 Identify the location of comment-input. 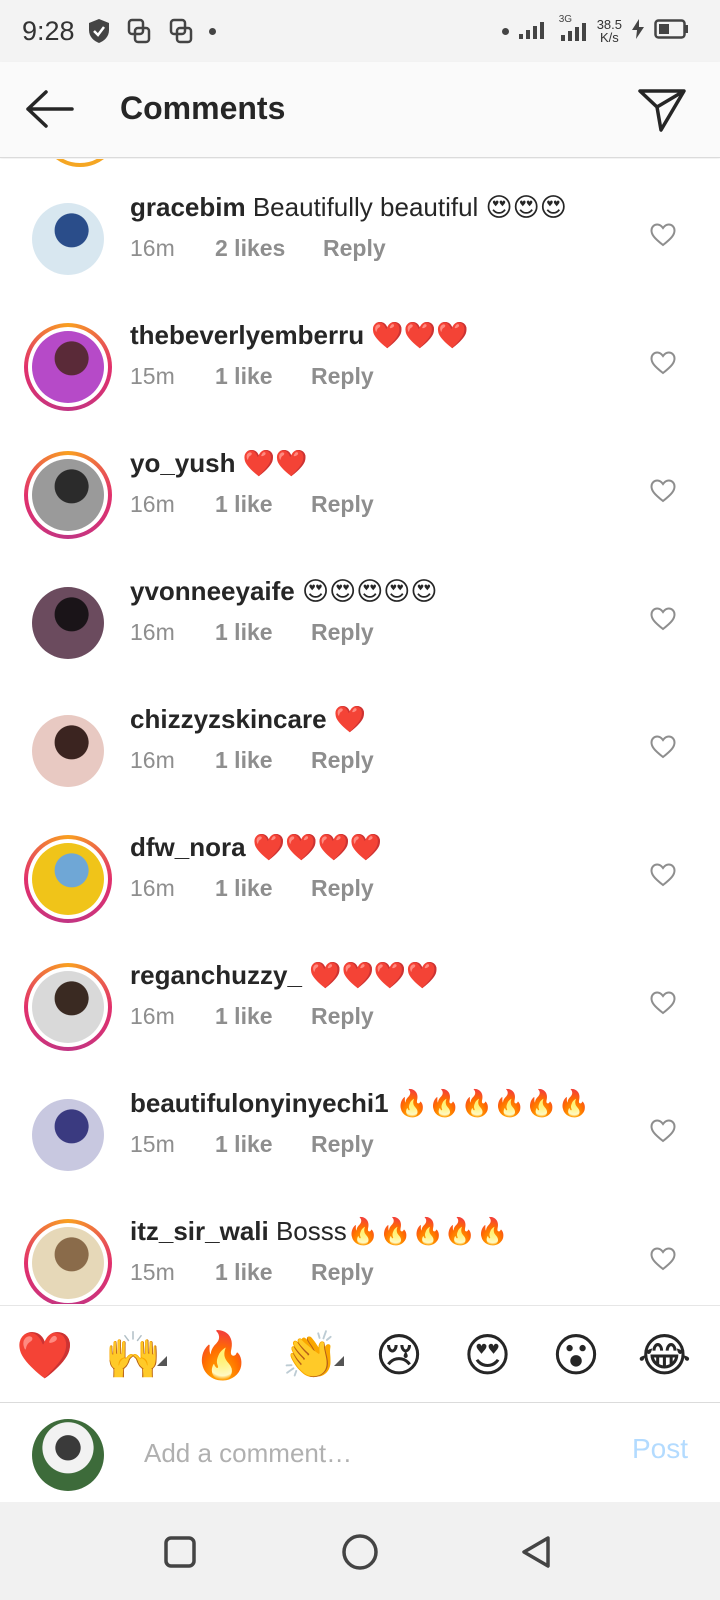
(359, 1453).